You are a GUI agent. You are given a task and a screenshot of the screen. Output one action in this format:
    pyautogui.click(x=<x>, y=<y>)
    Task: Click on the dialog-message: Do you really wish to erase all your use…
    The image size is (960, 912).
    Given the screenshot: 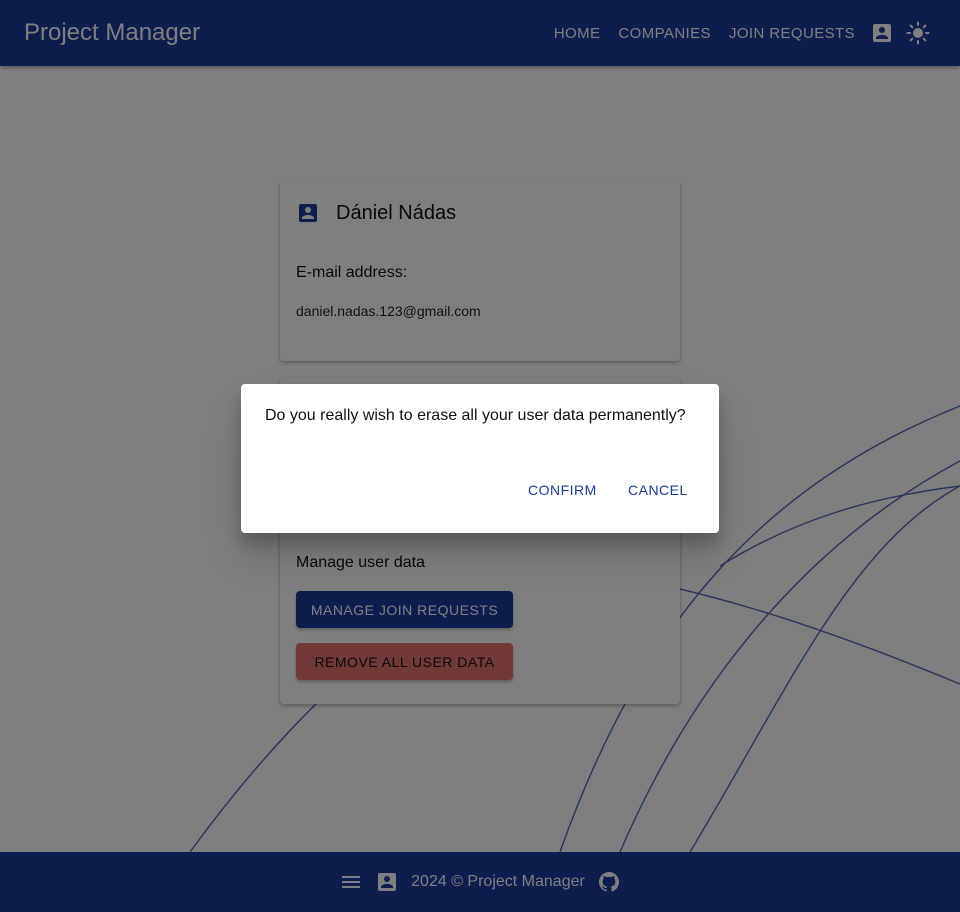 What is the action you would take?
    pyautogui.click(x=475, y=415)
    